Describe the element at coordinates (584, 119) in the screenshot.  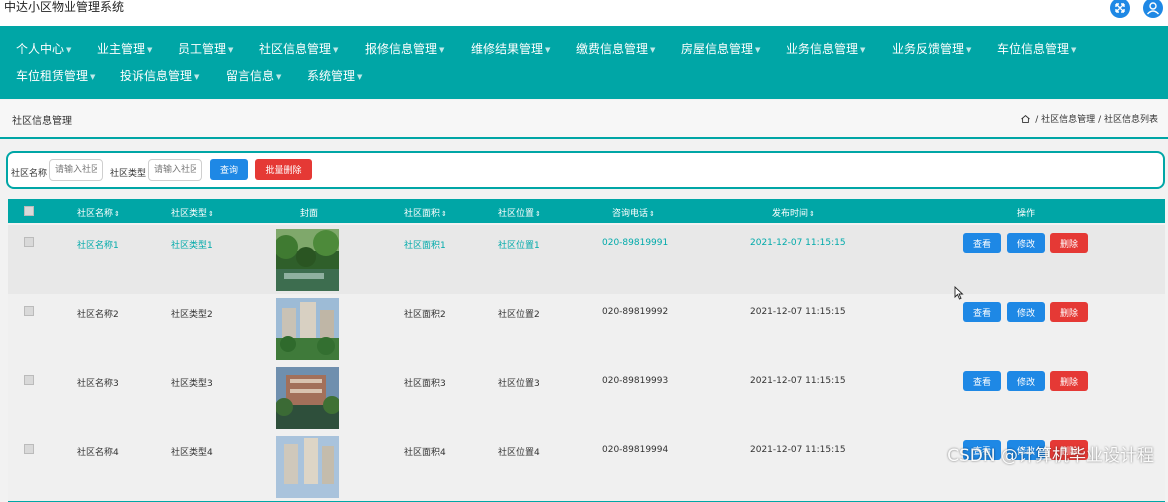
I see `page-header: 社区信息管理 / 社区信息管理 / 社区信息列表` at that location.